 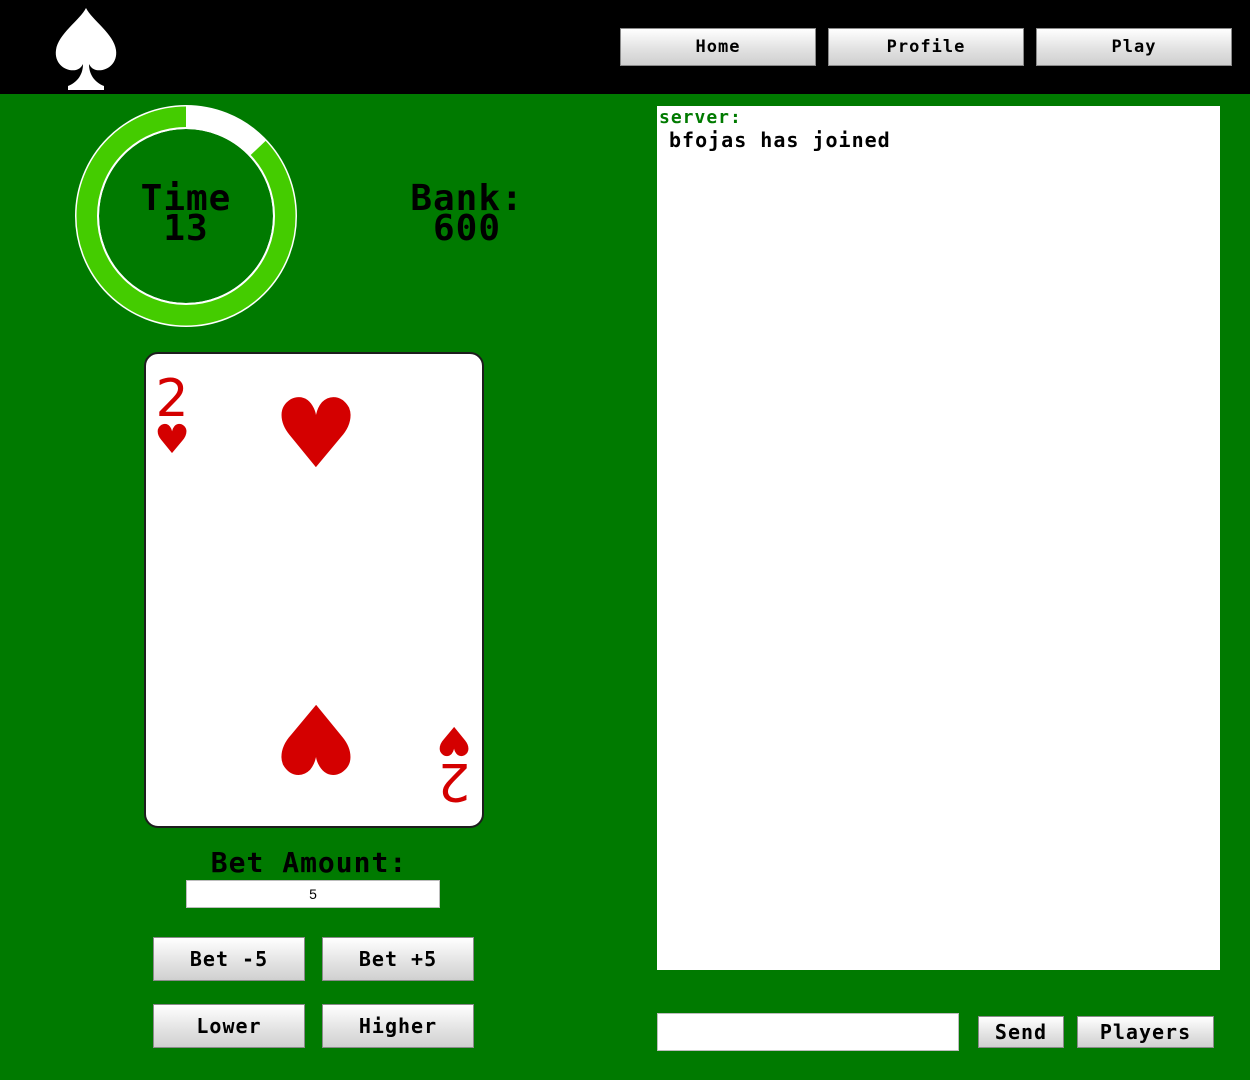 I want to click on bank-display: Bank: 600, so click(x=467, y=215).